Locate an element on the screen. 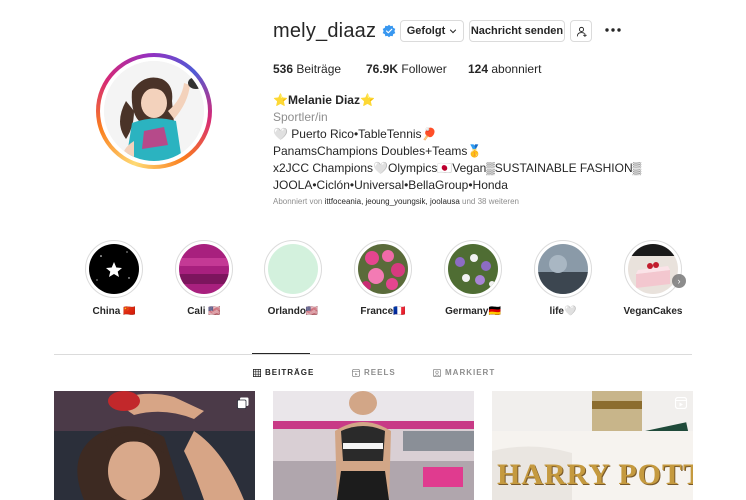 Image resolution: width=746 pixels, height=500 pixels. verified-badge-icon is located at coordinates (389, 31).